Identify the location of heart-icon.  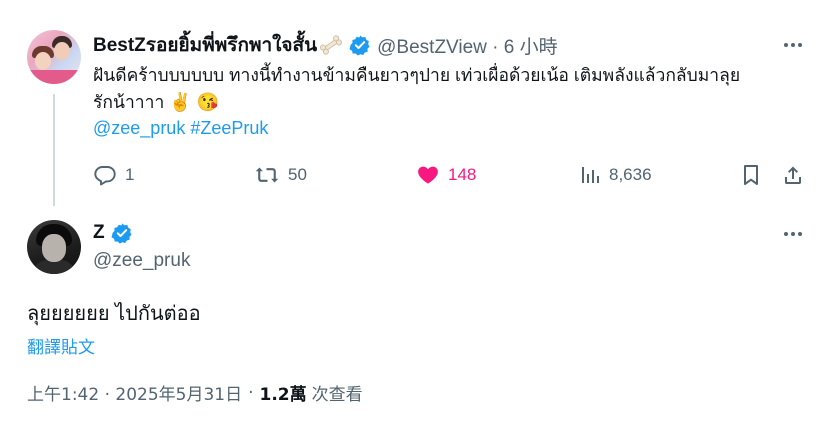
(428, 175).